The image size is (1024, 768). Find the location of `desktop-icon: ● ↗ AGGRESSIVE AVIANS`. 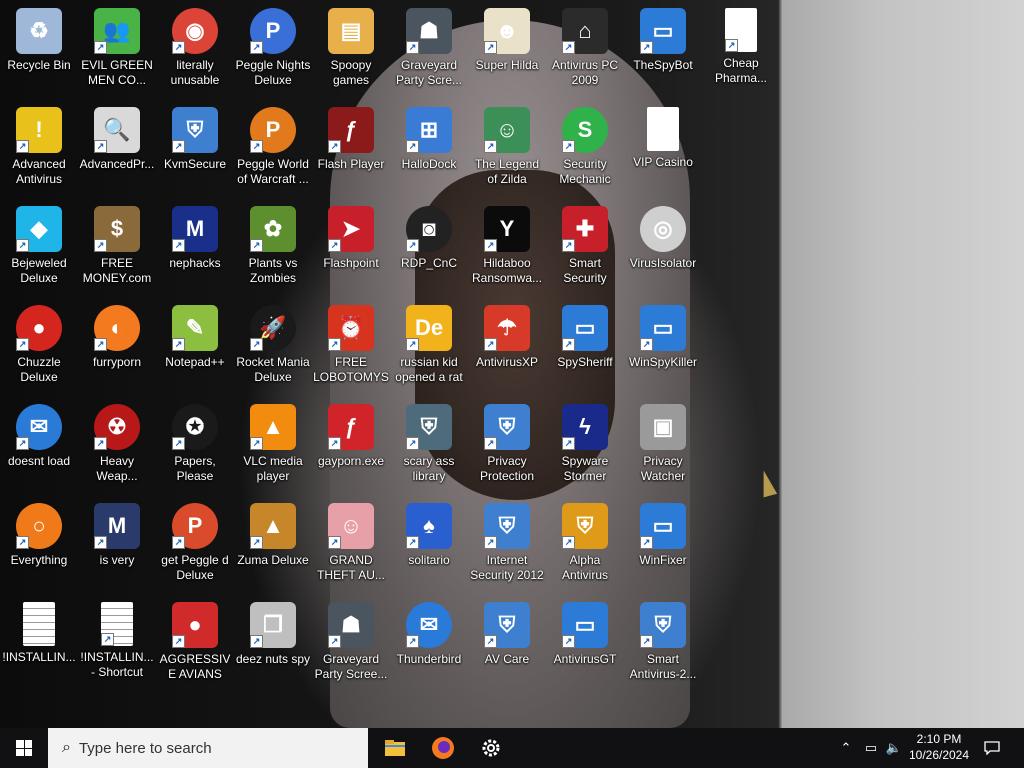

desktop-icon: ● ↗ AGGRESSIVE AVIANS is located at coordinates (195, 644).